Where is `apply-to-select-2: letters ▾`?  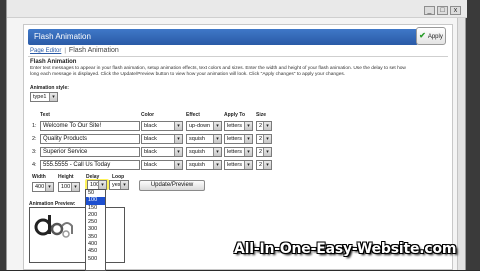 apply-to-select-2: letters ▾ is located at coordinates (238, 139).